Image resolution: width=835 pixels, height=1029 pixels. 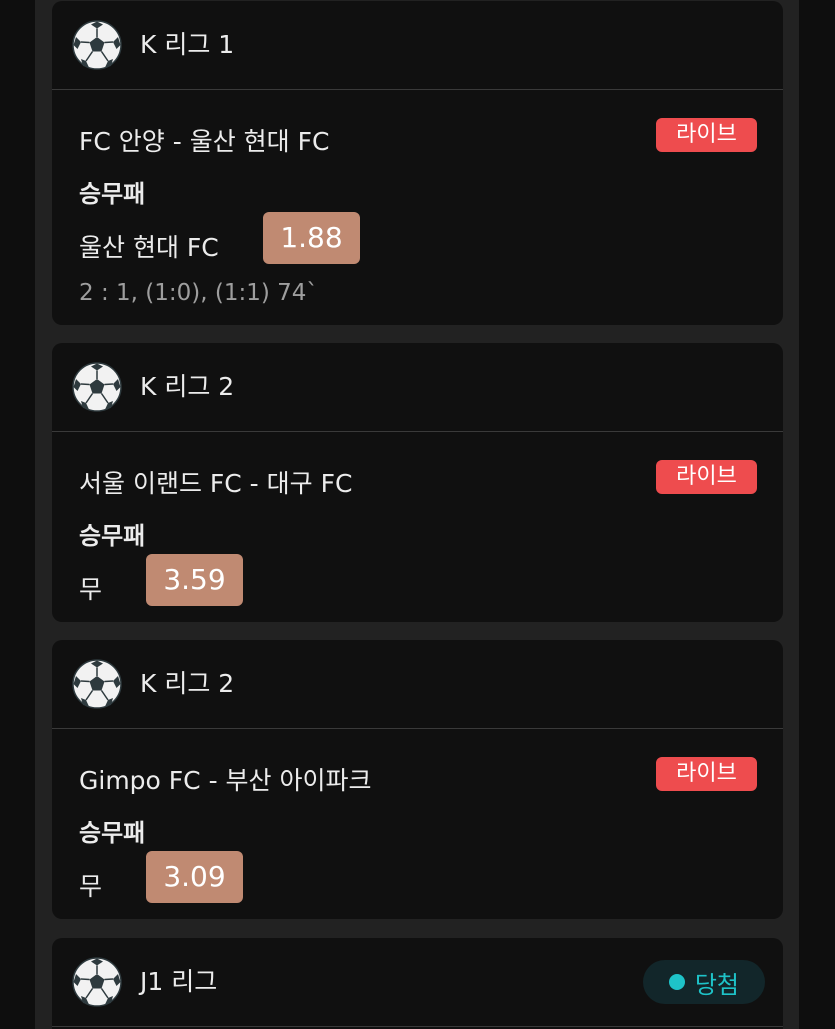 What do you see at coordinates (216, 483) in the screenshot?
I see `match-title: 서울 이랜드 FC - 대구 FC` at bounding box center [216, 483].